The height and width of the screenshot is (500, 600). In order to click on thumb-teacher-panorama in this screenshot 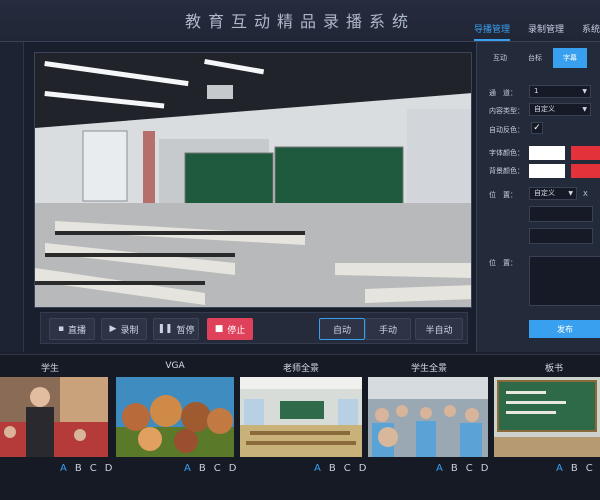, I will do `click(301, 417)`.